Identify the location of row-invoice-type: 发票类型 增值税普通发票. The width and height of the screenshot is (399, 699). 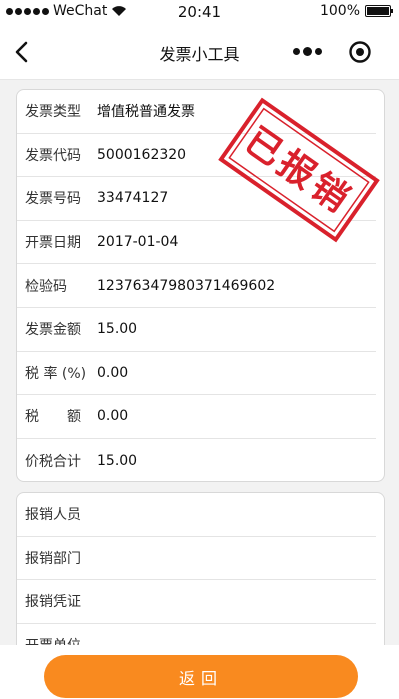
(196, 112).